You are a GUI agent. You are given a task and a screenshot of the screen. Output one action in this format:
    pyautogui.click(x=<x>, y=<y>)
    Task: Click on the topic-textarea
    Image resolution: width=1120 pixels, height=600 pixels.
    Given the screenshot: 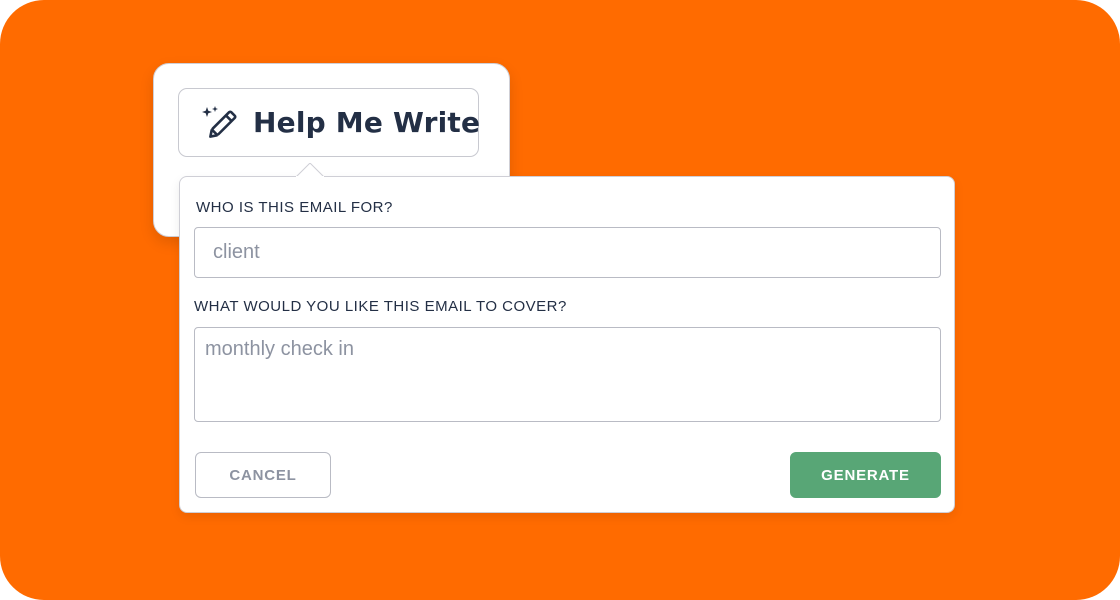 What is the action you would take?
    pyautogui.click(x=567, y=374)
    